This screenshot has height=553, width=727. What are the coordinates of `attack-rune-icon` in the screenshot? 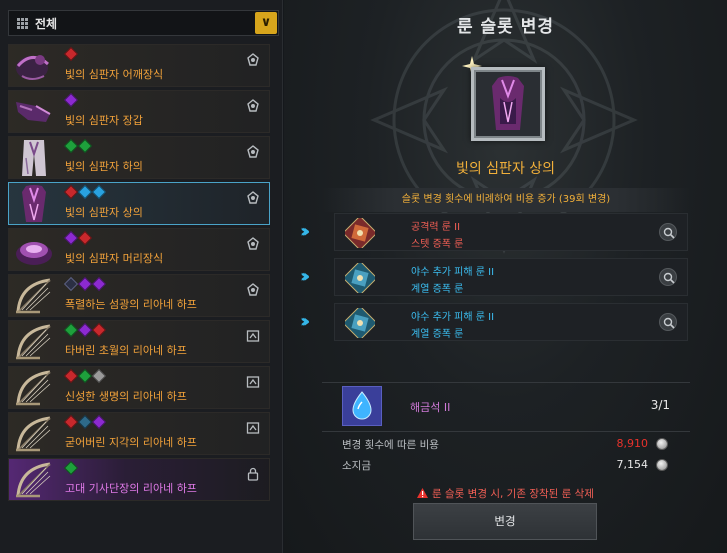 It's located at (360, 233).